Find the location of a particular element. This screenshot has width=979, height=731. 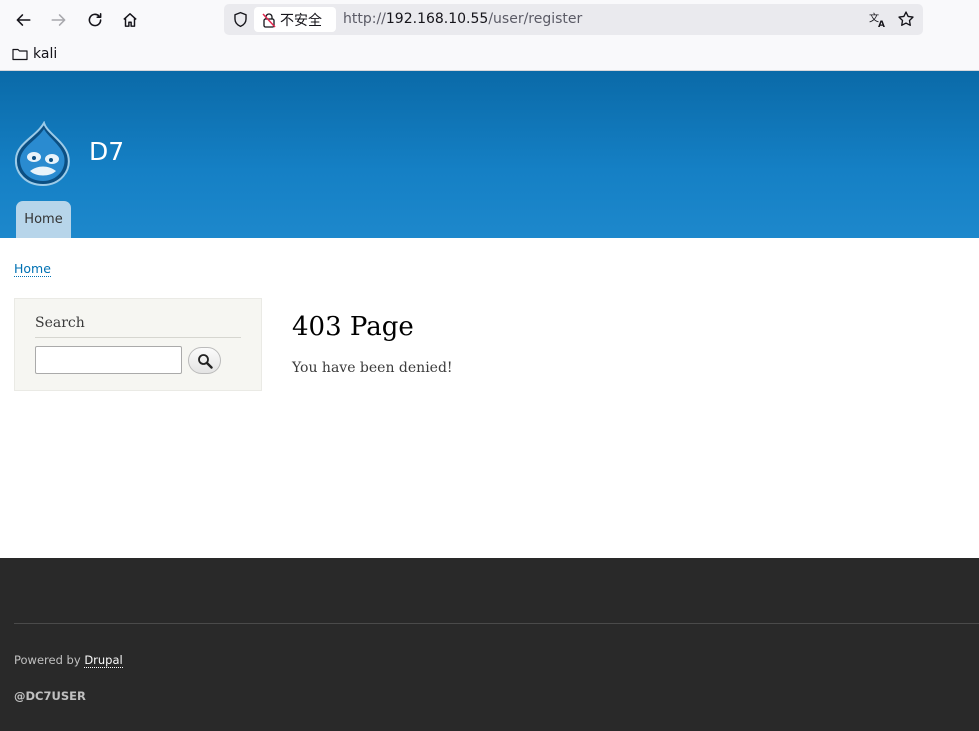

search-submit-button is located at coordinates (204, 360).